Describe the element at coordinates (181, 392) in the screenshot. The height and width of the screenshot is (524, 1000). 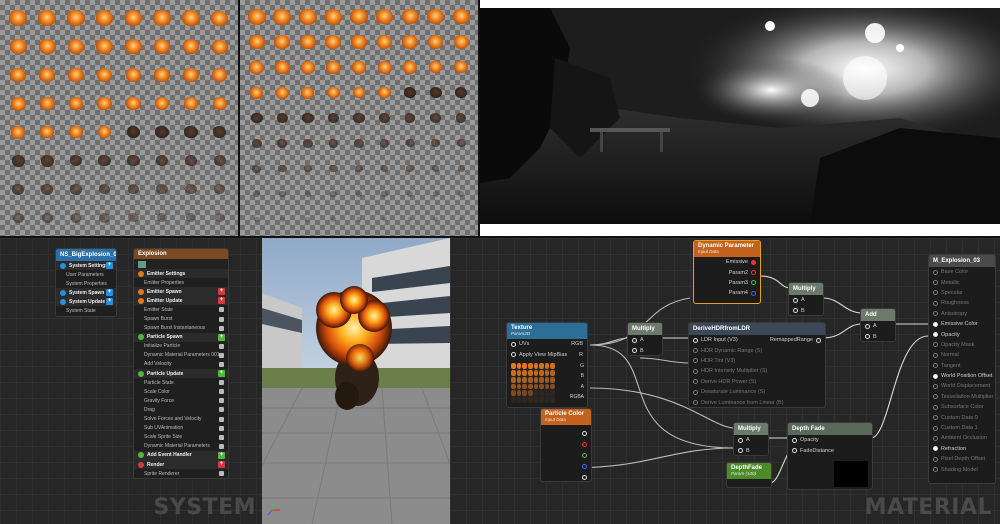
I see `stack-module: Scale Color` at that location.